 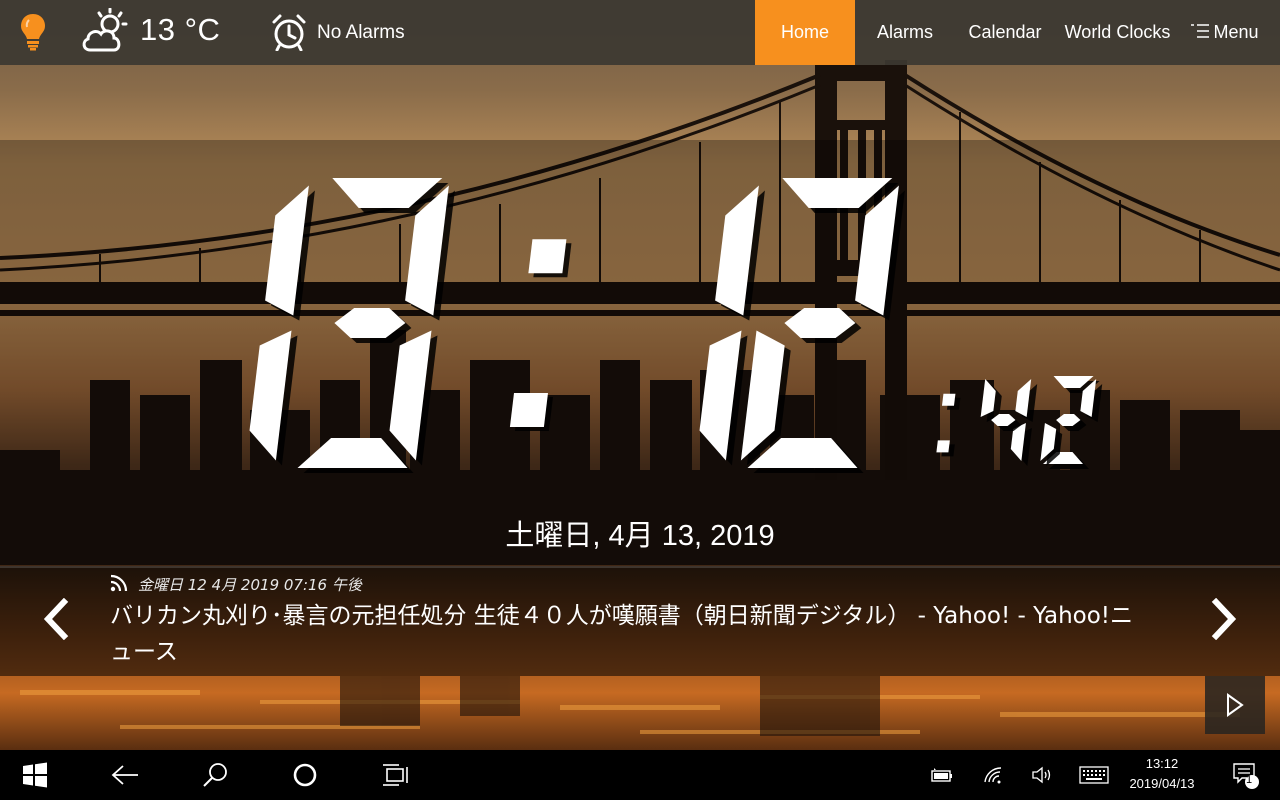 What do you see at coordinates (1249, 780) in the screenshot?
I see `notification-count: 1` at bounding box center [1249, 780].